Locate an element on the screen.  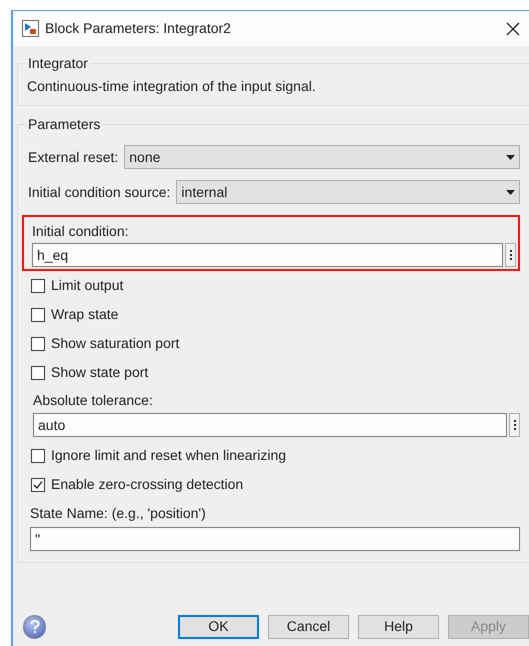
window-title: Block Parameters: Integrator2 is located at coordinates (138, 28).